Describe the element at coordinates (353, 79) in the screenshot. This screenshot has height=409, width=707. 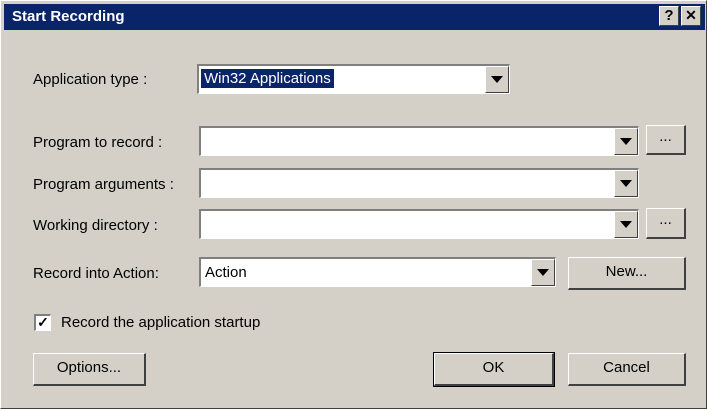
I see `application-type-select: Win32 Applications` at that location.